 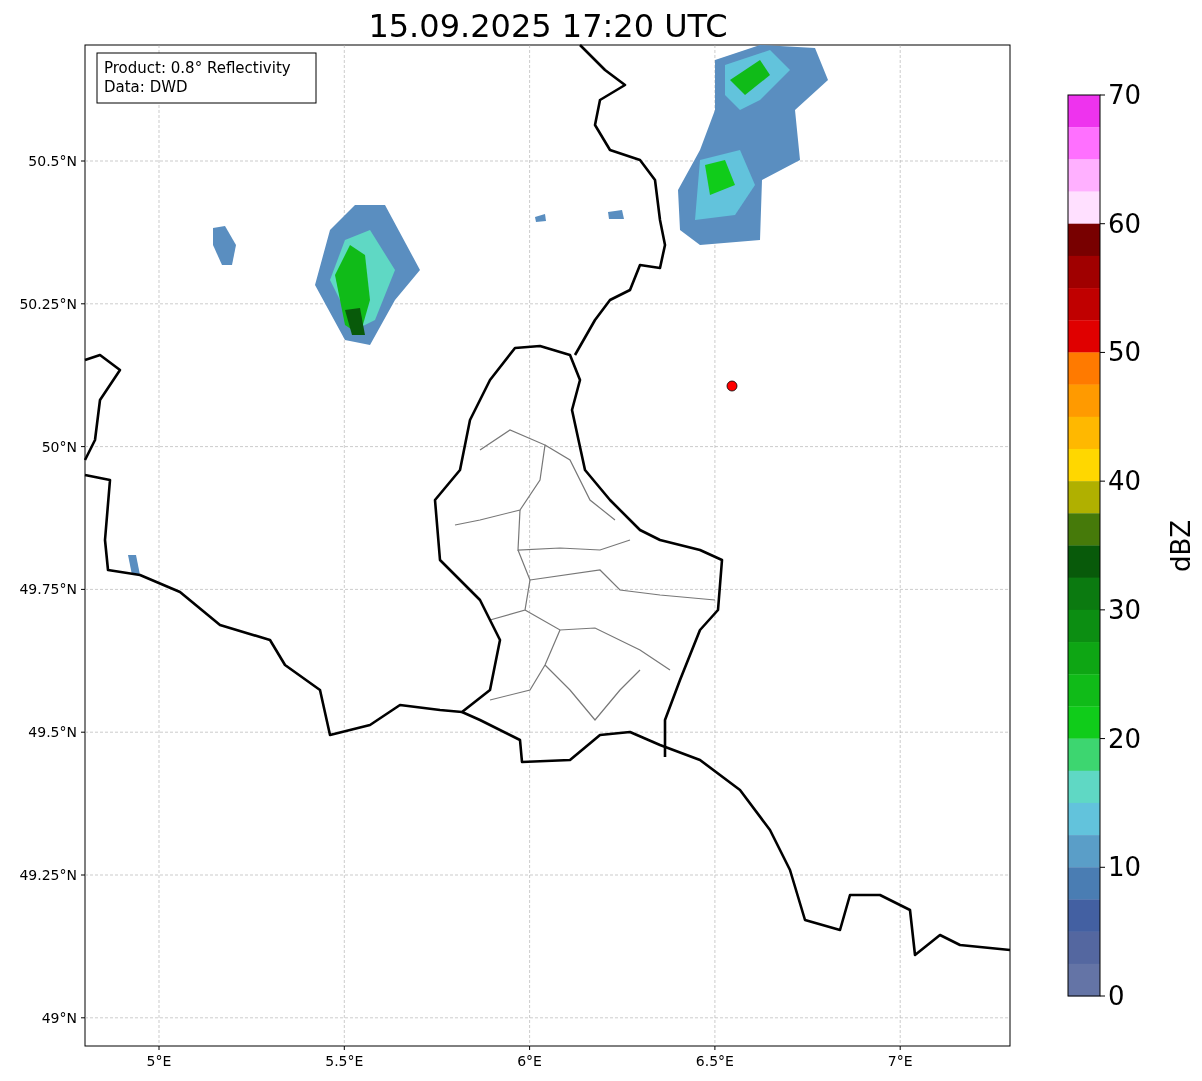 I want to click on longitude-label: 7°E, so click(x=900, y=1061).